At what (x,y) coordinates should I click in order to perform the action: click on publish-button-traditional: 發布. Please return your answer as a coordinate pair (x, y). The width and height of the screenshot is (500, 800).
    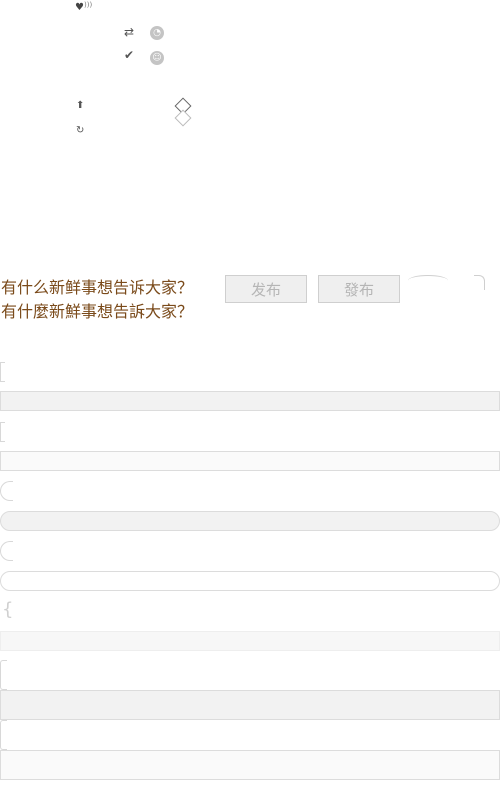
    Looking at the image, I should click on (359, 289).